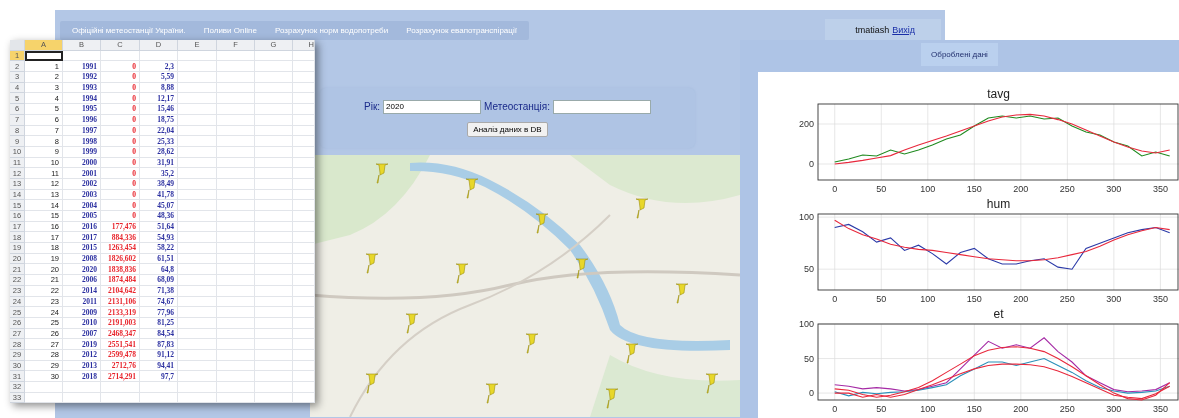 Image resolution: width=1179 pixels, height=418 pixels. I want to click on chart-title: hum, so click(998, 204).